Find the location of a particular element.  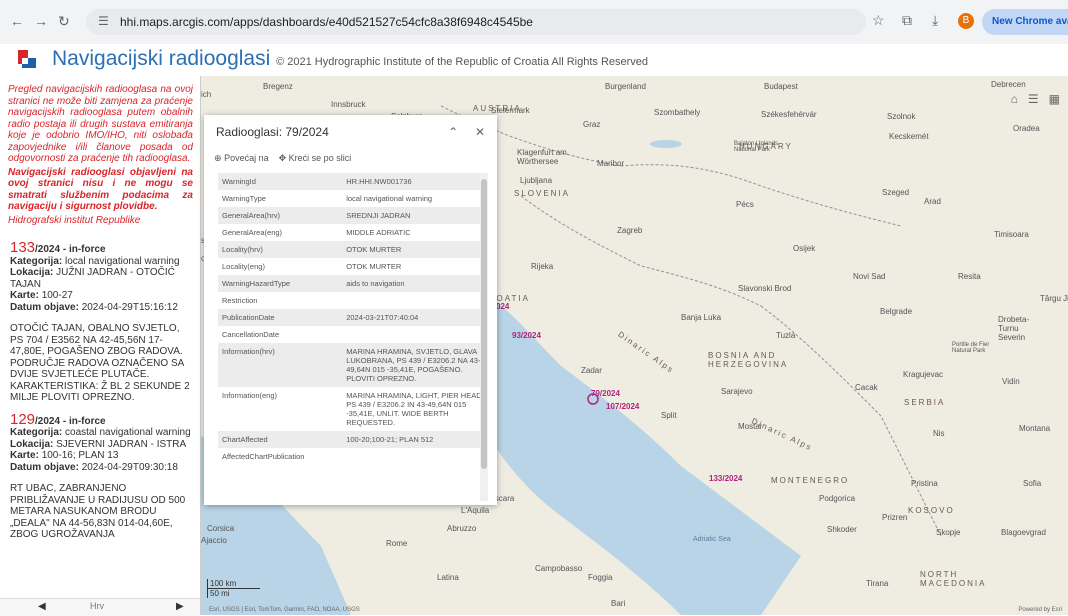

map-toolbar: ⌂ ☰ ▦ is located at coordinates (1035, 99).